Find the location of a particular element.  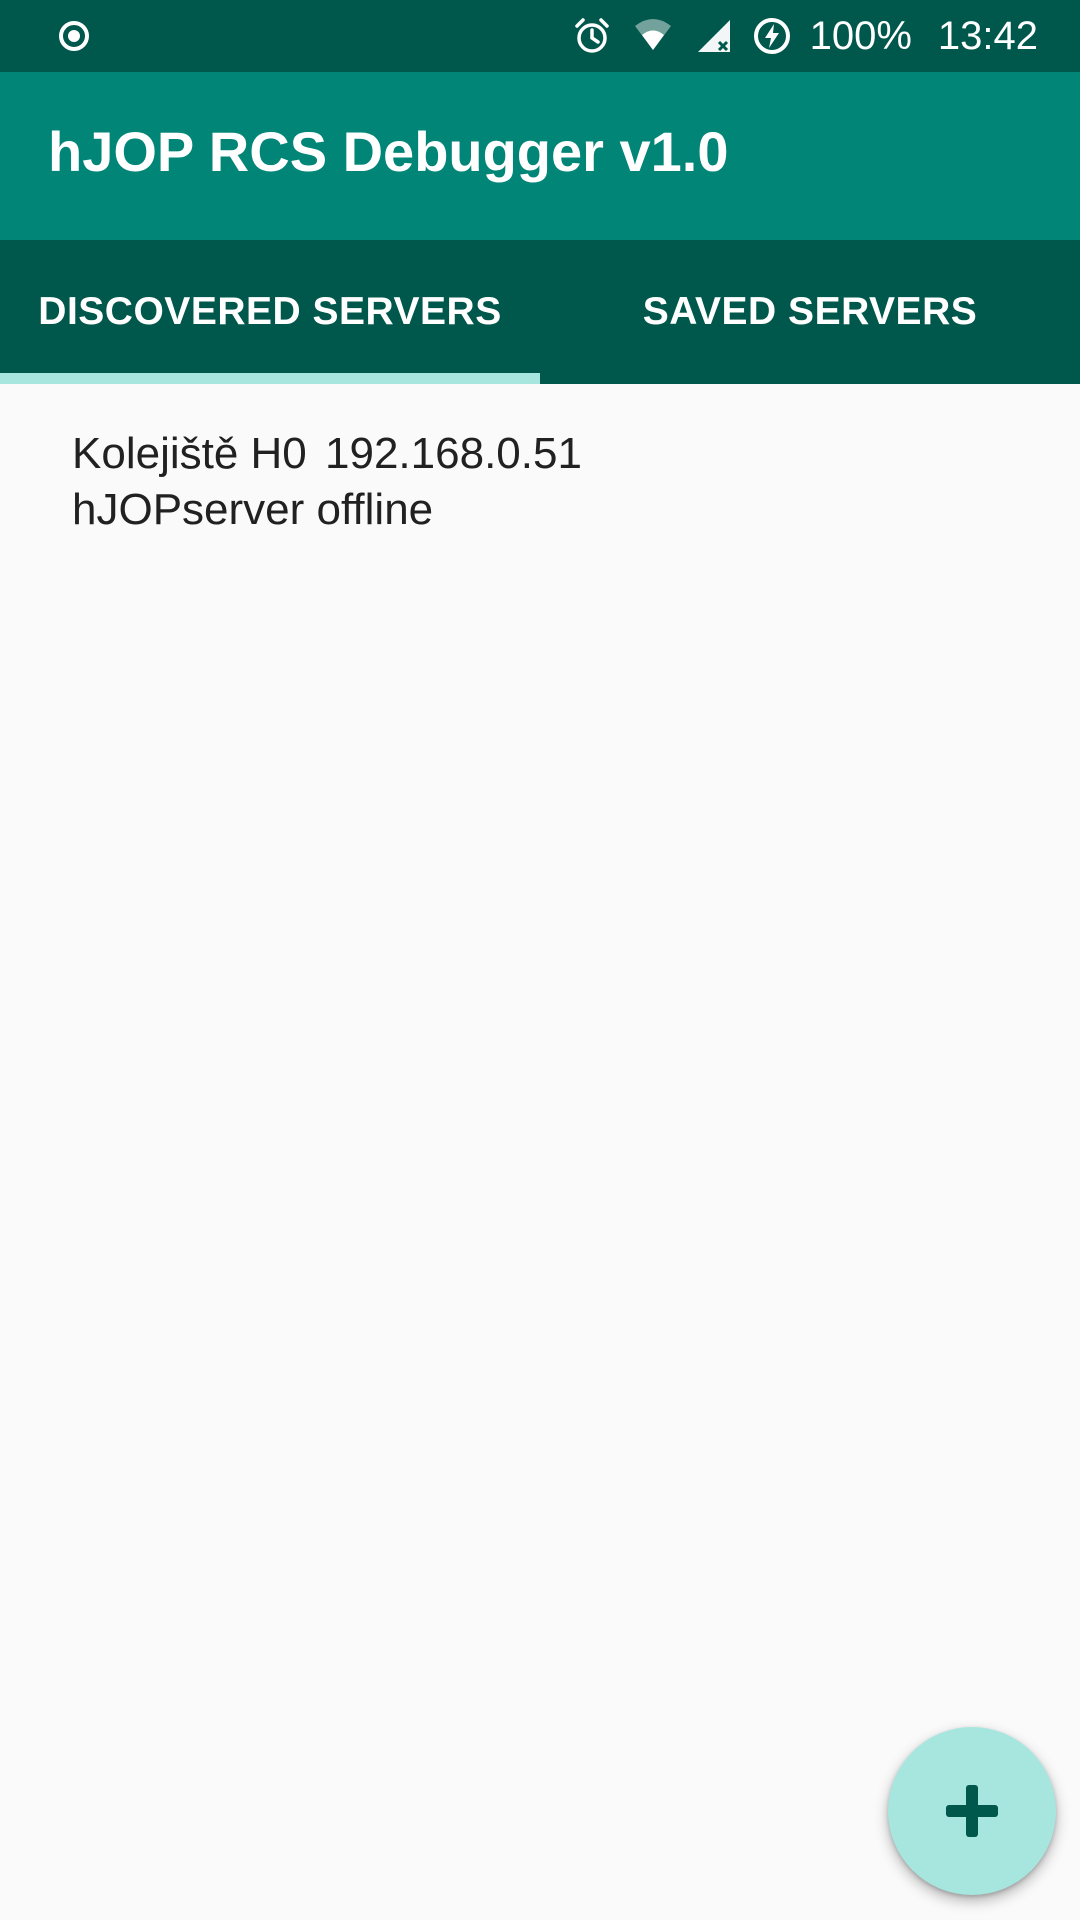

server-title-line: Kolejiště H0 192.168.0.51 is located at coordinates (540, 454).